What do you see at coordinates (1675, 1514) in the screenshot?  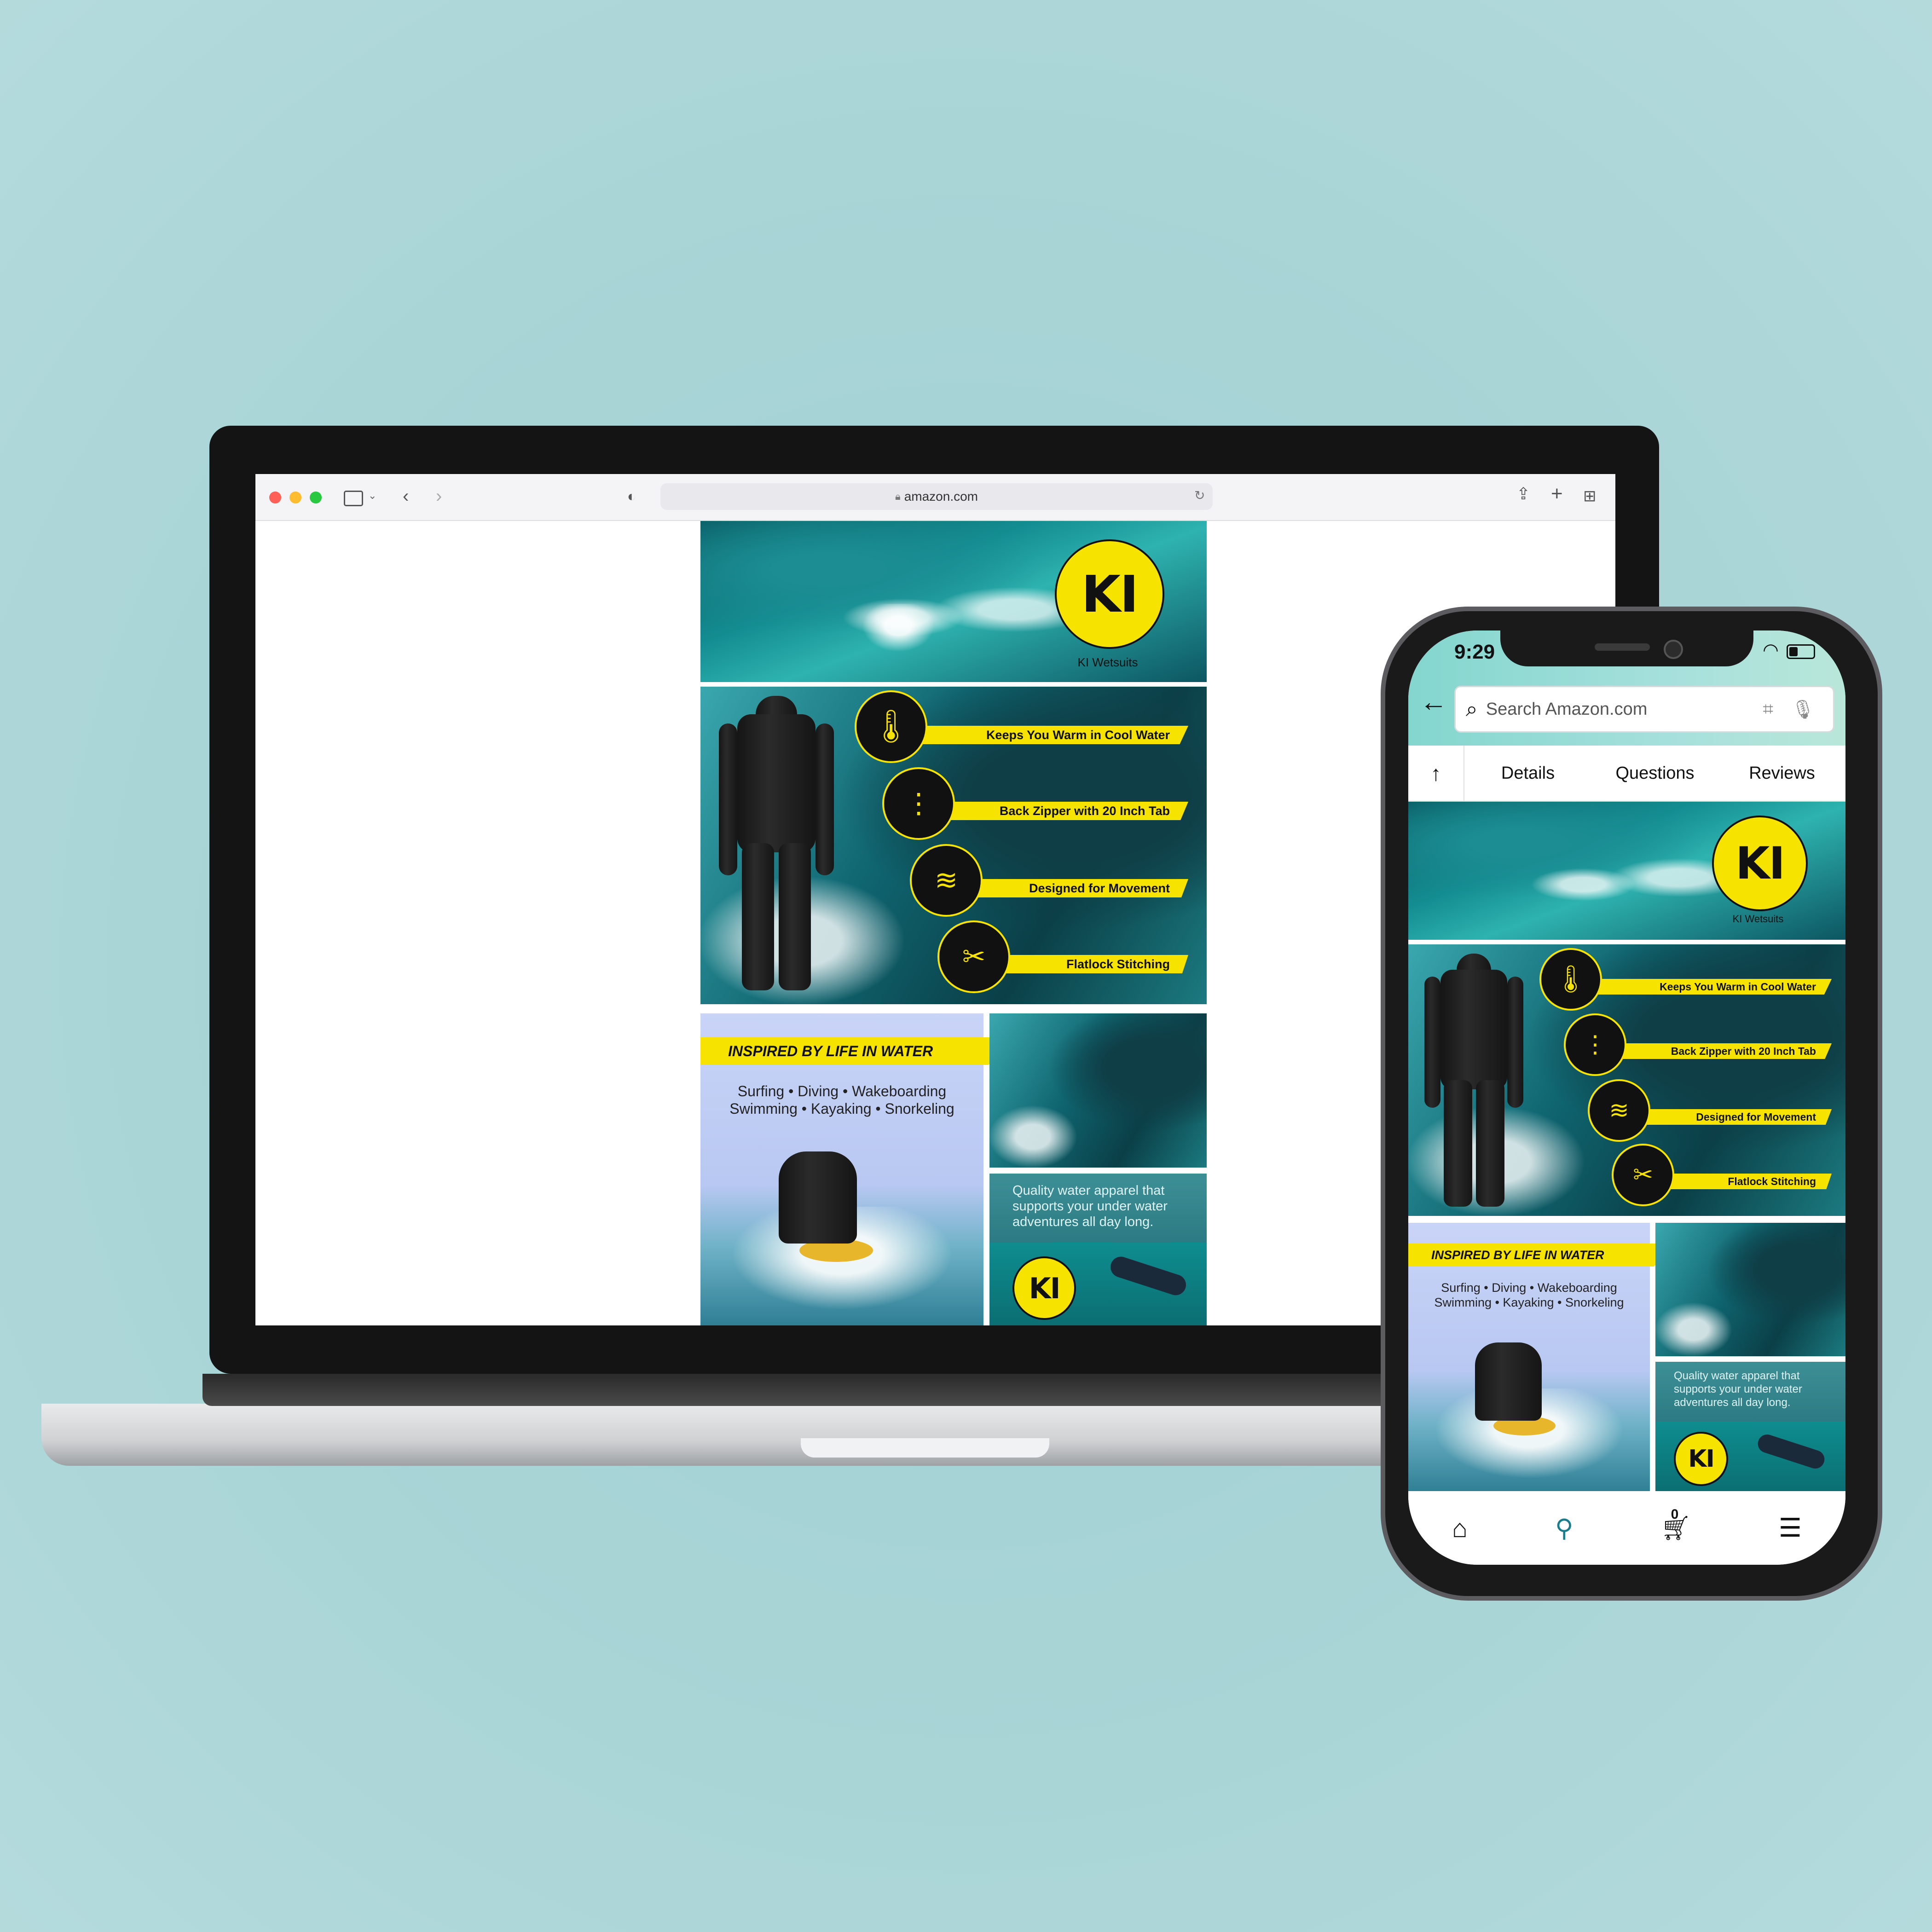 I see `cart-count: 0` at bounding box center [1675, 1514].